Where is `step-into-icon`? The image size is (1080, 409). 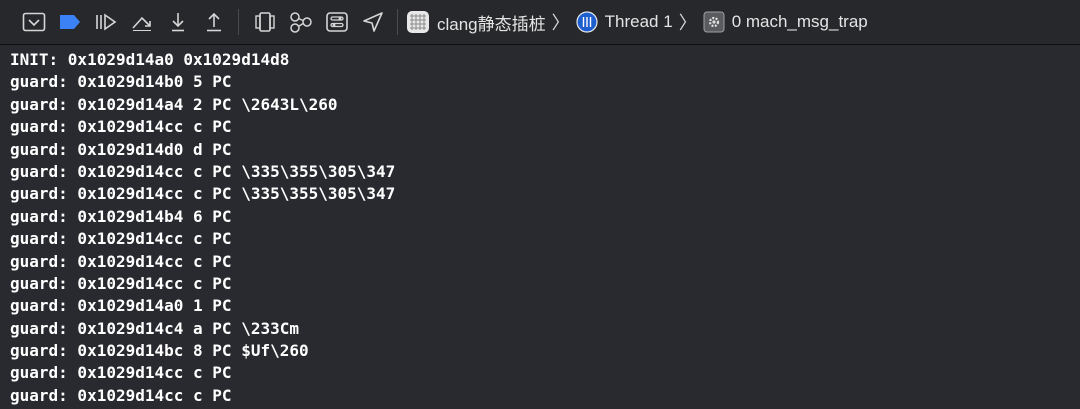
step-into-icon is located at coordinates (178, 22).